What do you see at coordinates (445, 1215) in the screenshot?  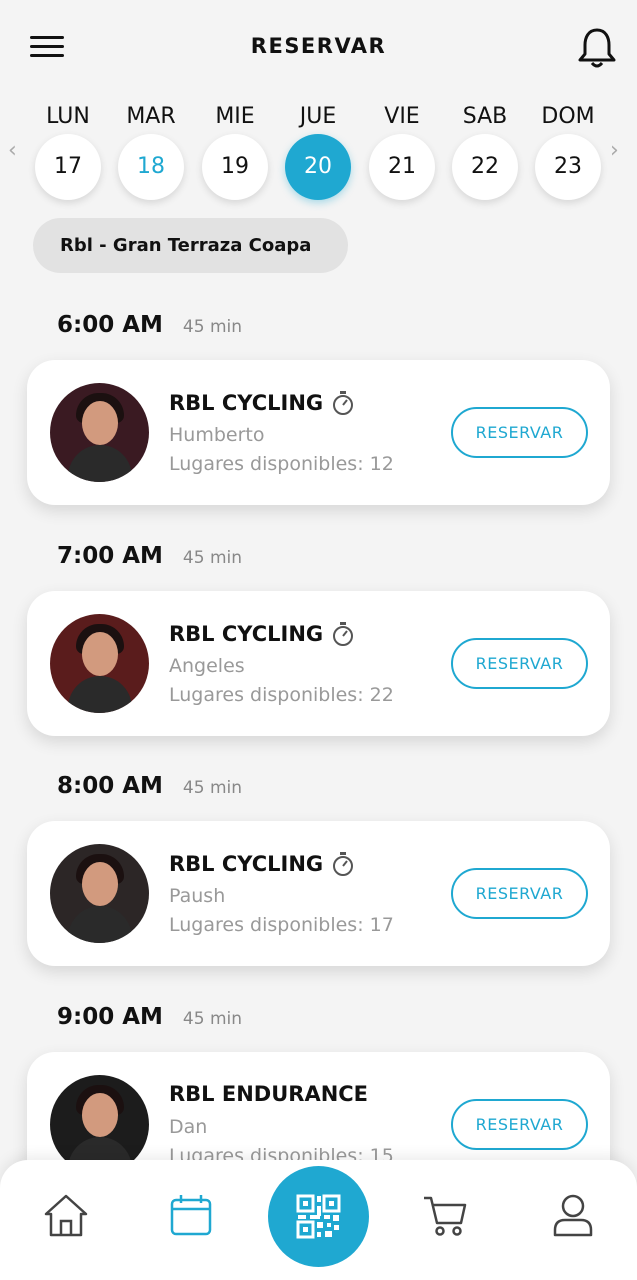 I see `cart-icon` at bounding box center [445, 1215].